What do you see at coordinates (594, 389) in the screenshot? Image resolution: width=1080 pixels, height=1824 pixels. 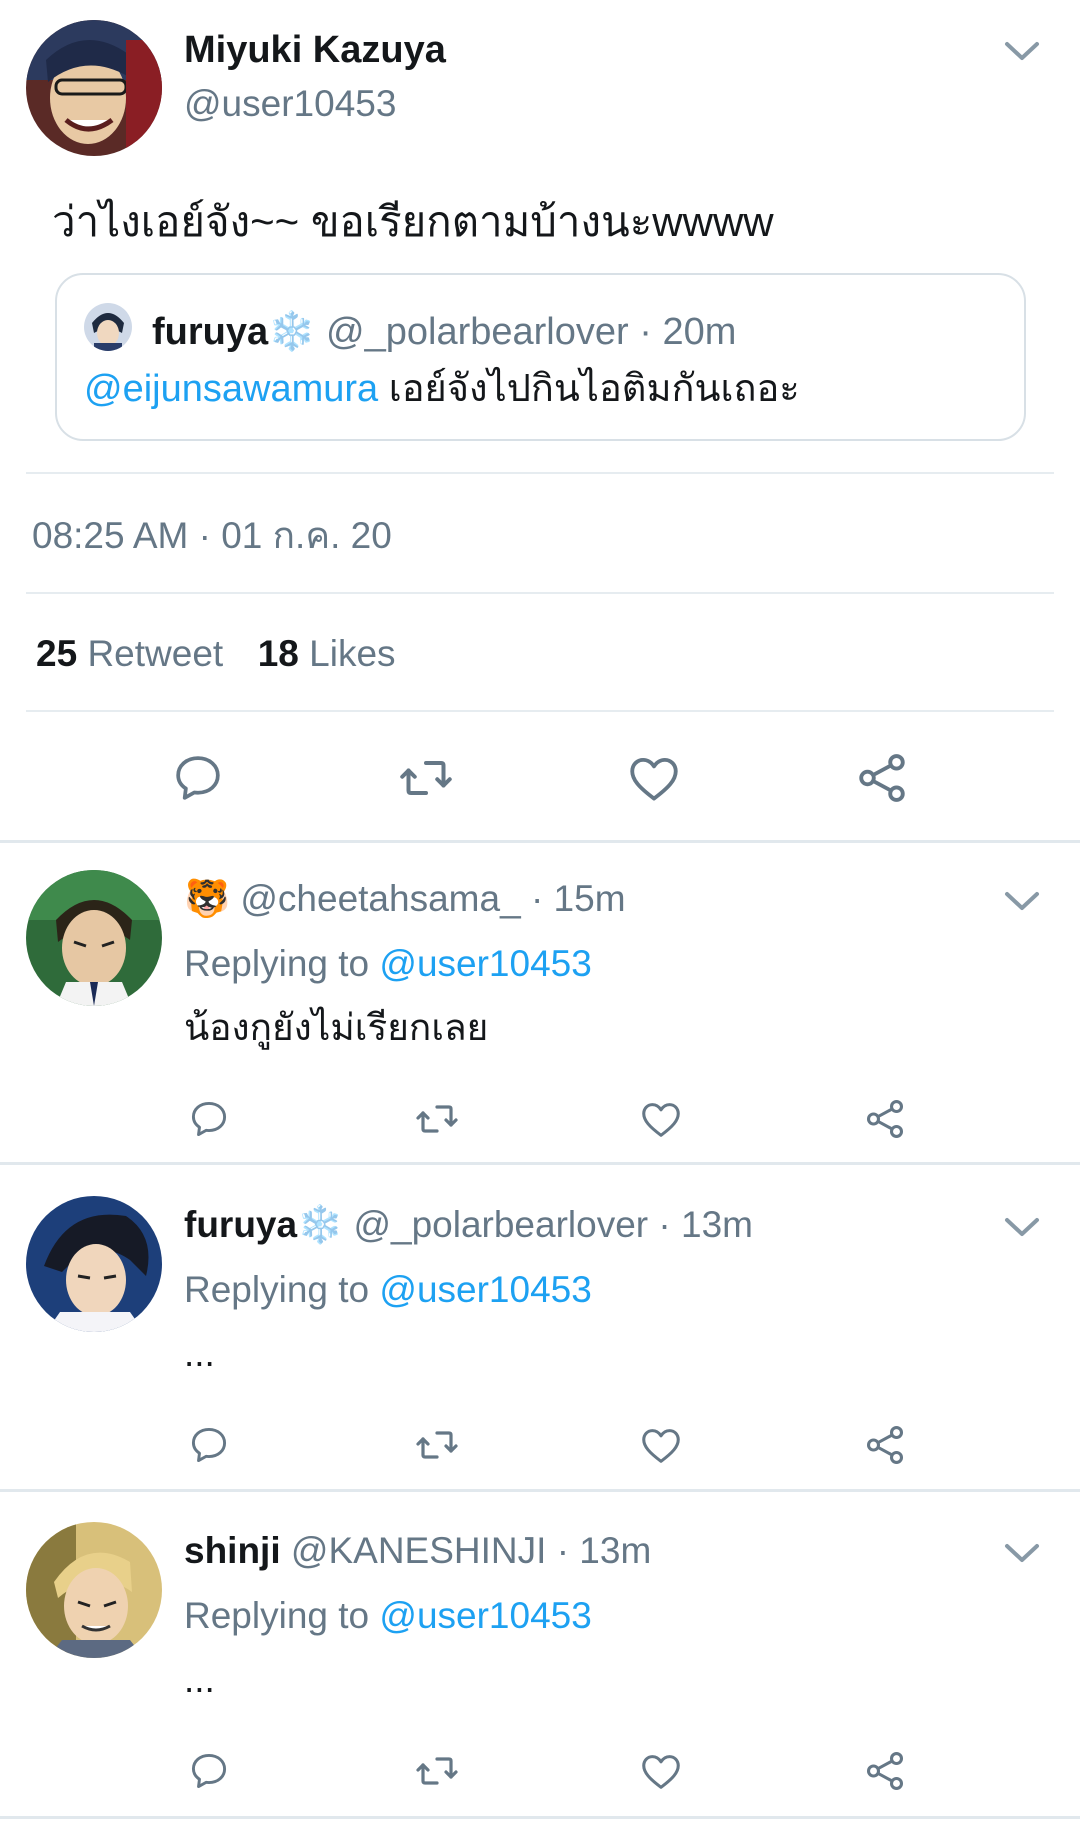 I see `quoted-body: เอย์จังไปกินไอติมกันเถอะ` at bounding box center [594, 389].